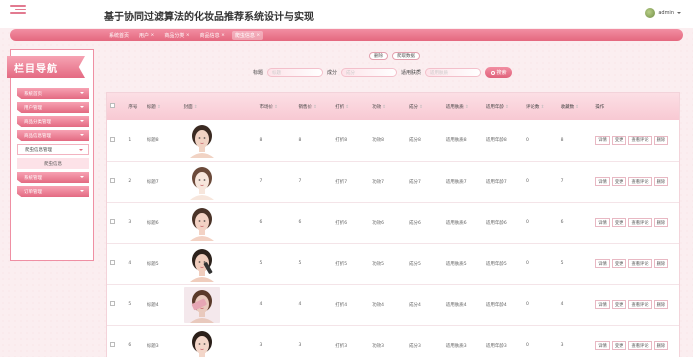 The height and width of the screenshot is (357, 693). Describe the element at coordinates (134, 341) in the screenshot. I see `cell-idx: 6` at that location.